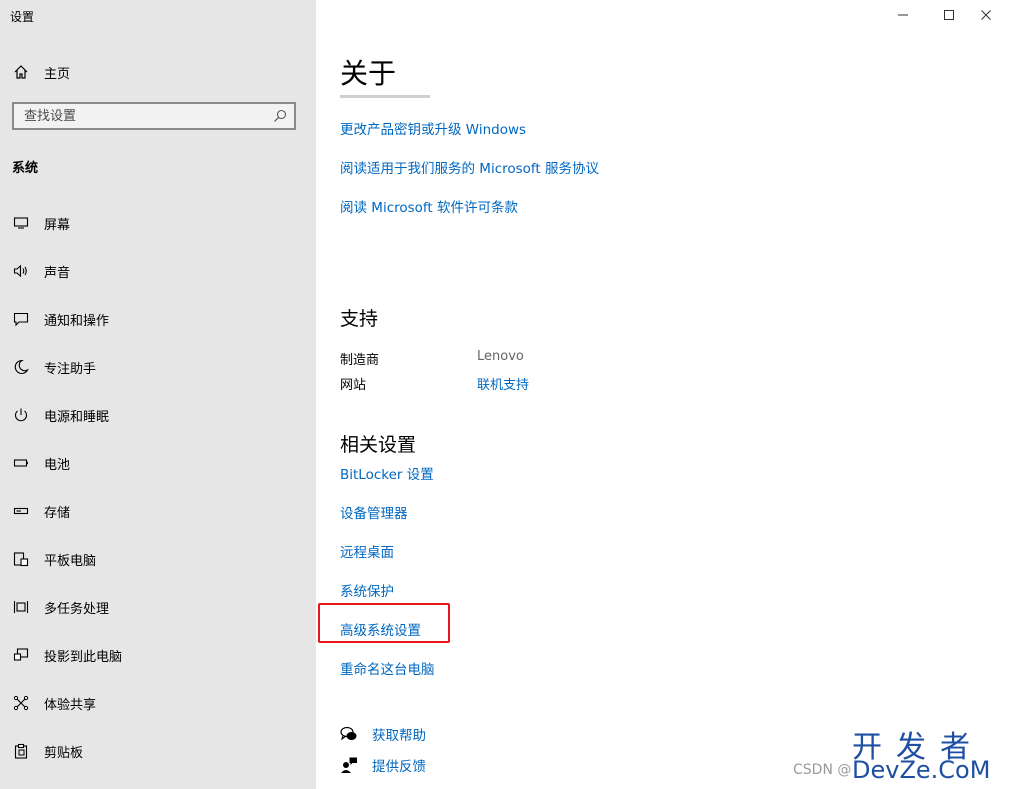 The image size is (1009, 789). Describe the element at coordinates (367, 590) in the screenshot. I see `system-protection-link: 系统保护` at that location.